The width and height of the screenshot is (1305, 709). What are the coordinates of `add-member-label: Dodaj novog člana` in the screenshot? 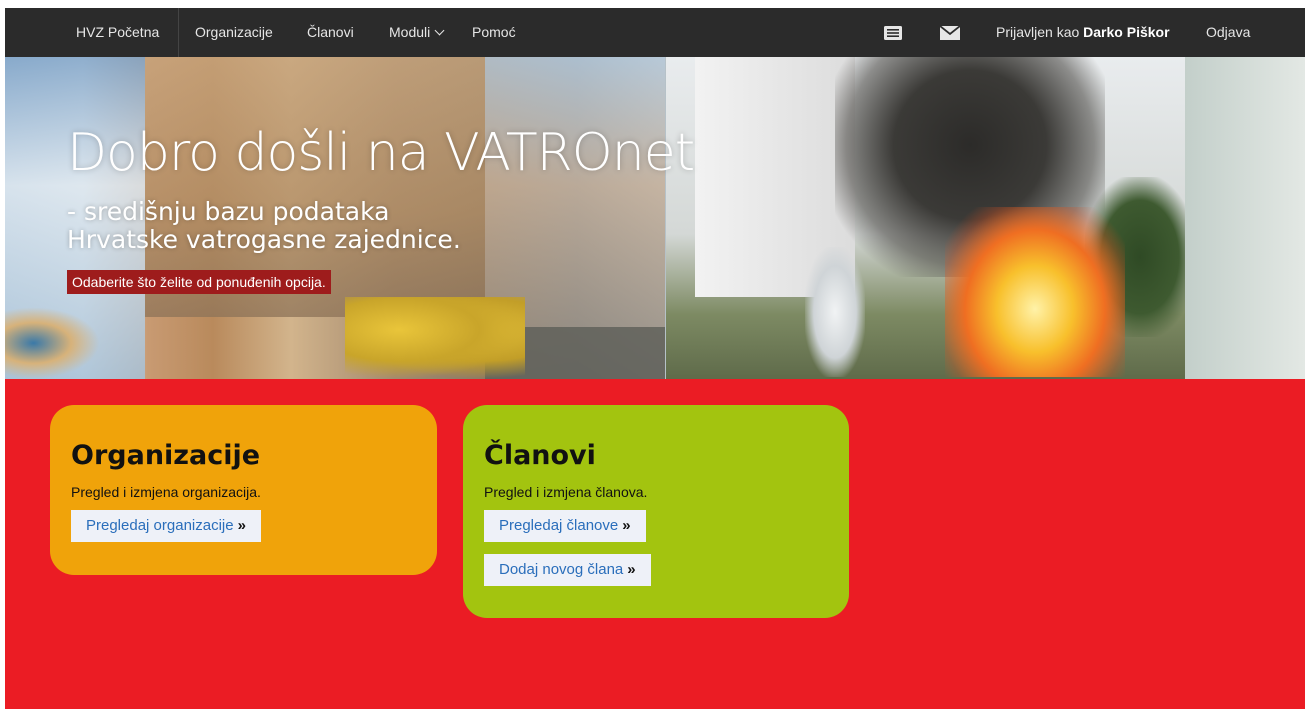 It's located at (561, 569).